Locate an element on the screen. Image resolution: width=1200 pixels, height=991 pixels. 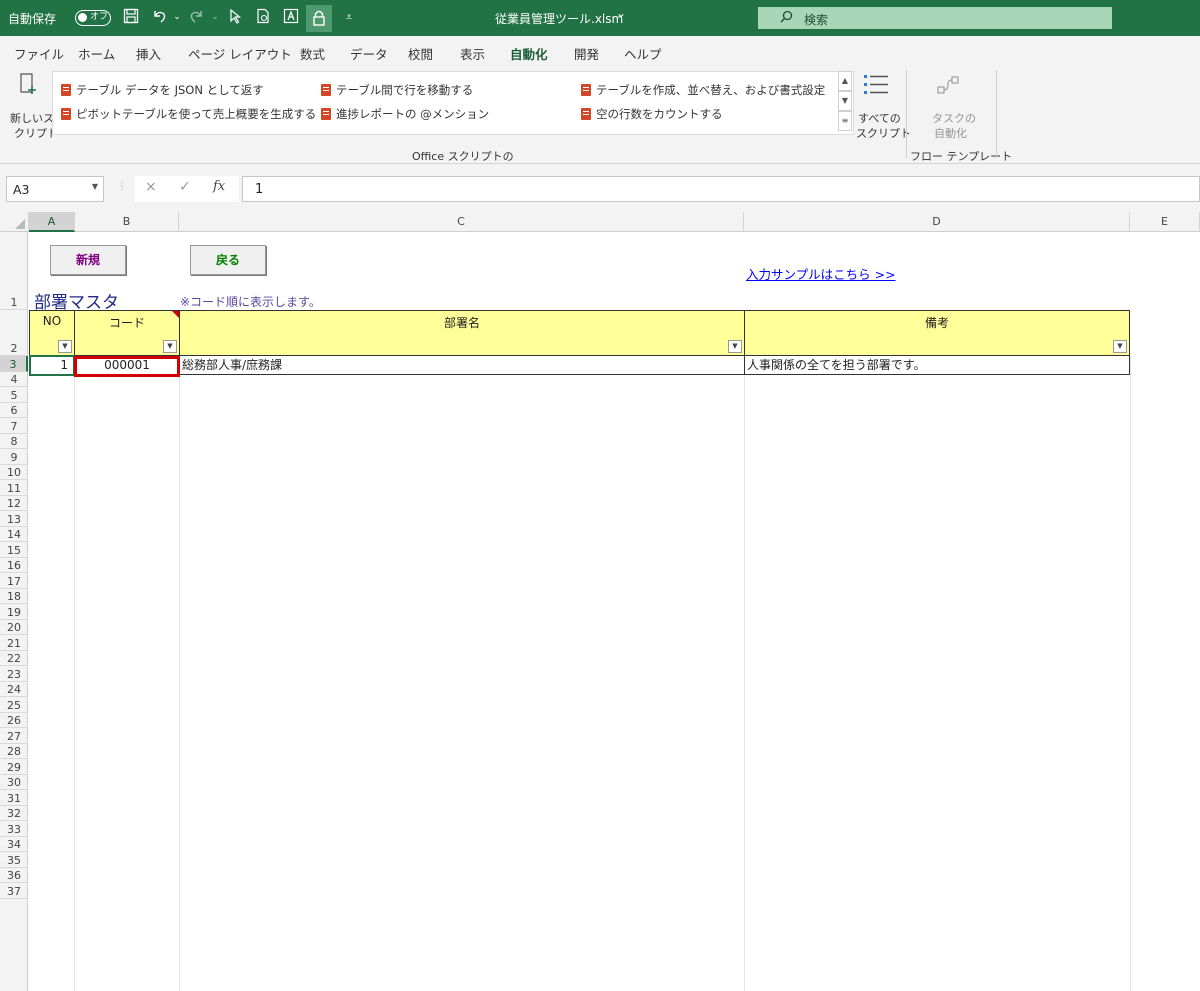
row-header-18: 18 is located at coordinates (14, 596).